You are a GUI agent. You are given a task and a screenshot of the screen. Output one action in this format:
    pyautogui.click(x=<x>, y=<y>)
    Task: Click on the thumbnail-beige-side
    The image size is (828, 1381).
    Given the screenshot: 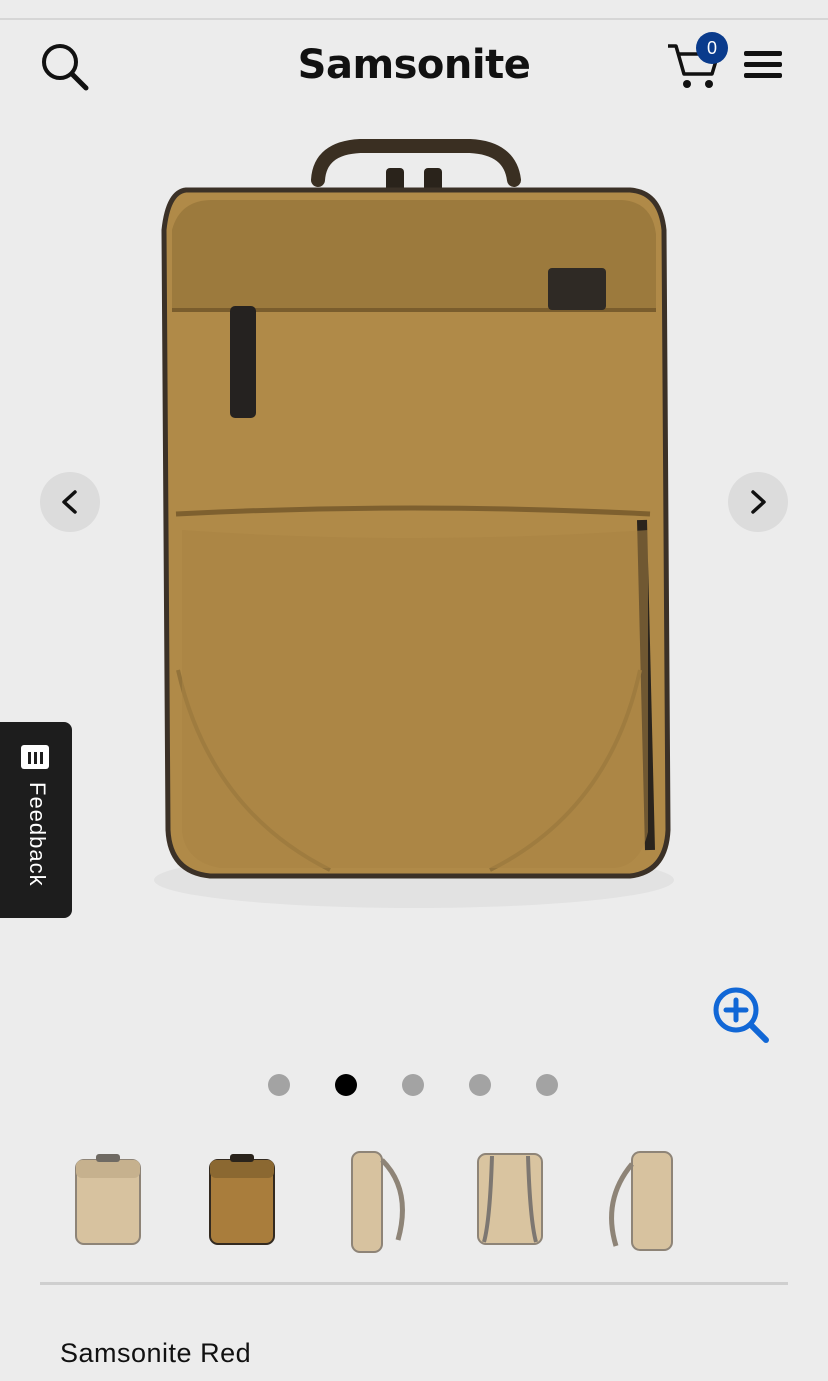 What is the action you would take?
    pyautogui.click(x=376, y=1195)
    